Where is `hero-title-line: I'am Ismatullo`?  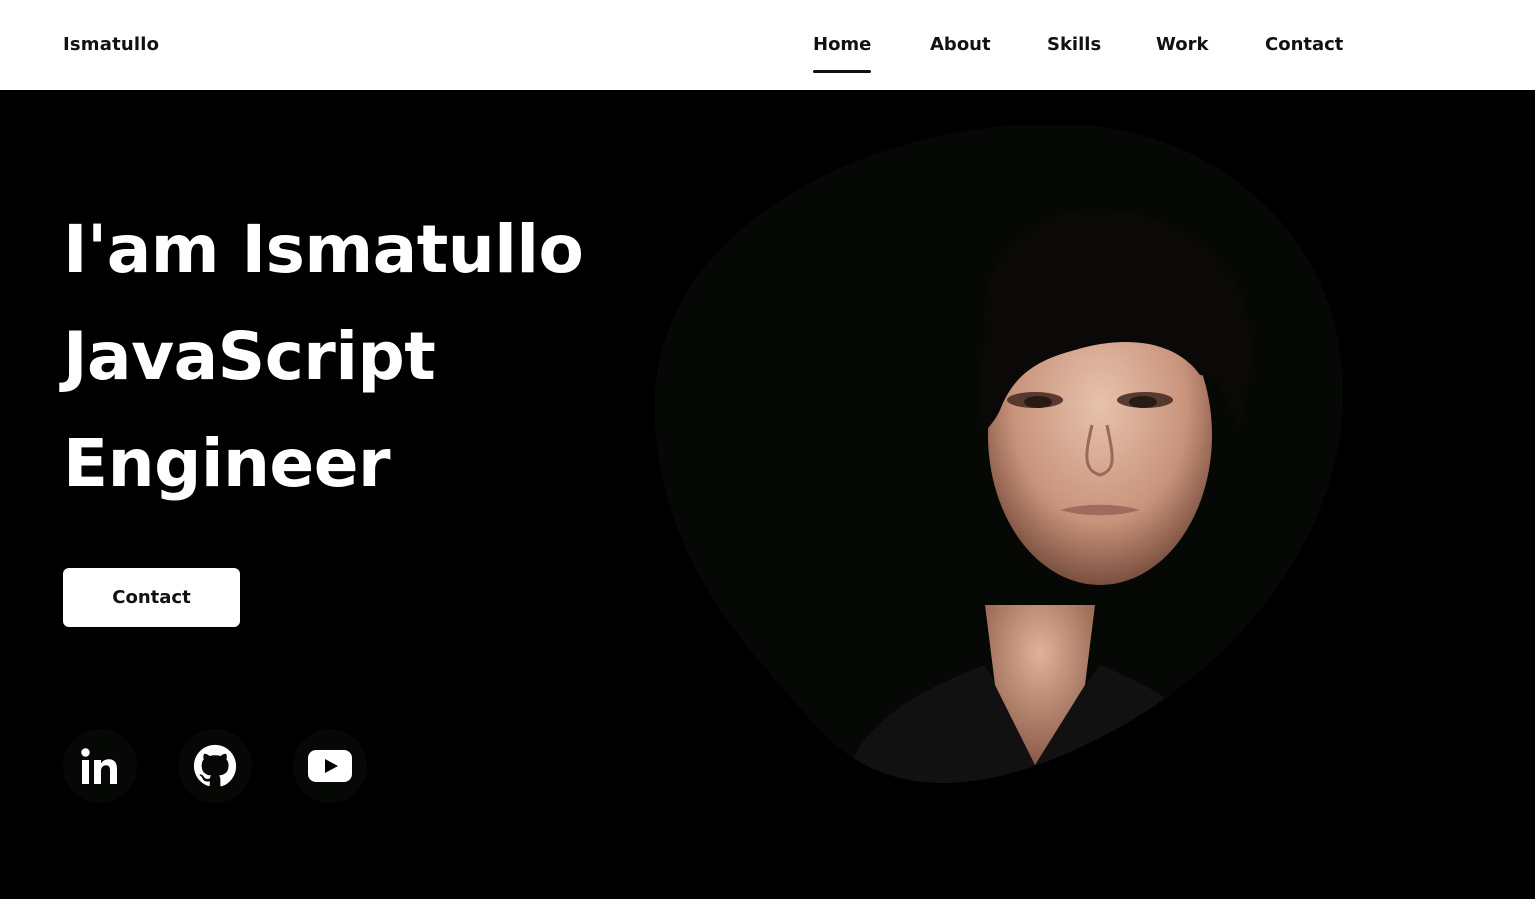 hero-title-line: I'am Ismatullo is located at coordinates (323, 249).